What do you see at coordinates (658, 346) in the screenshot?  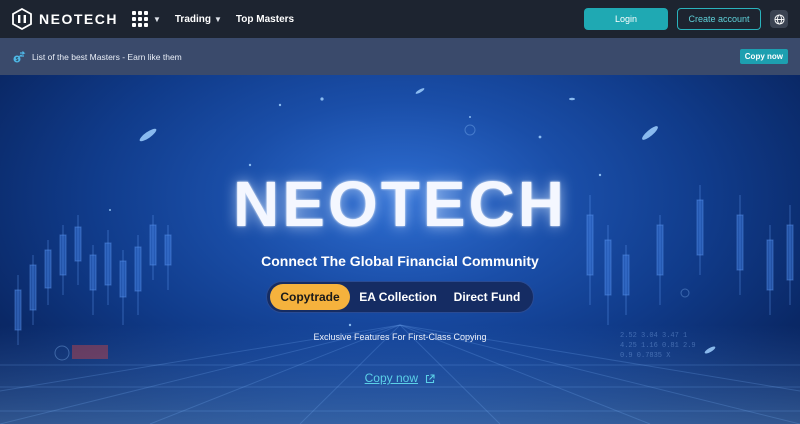 I see `svg-text: 4.25 1.16 0.81 2.9` at bounding box center [658, 346].